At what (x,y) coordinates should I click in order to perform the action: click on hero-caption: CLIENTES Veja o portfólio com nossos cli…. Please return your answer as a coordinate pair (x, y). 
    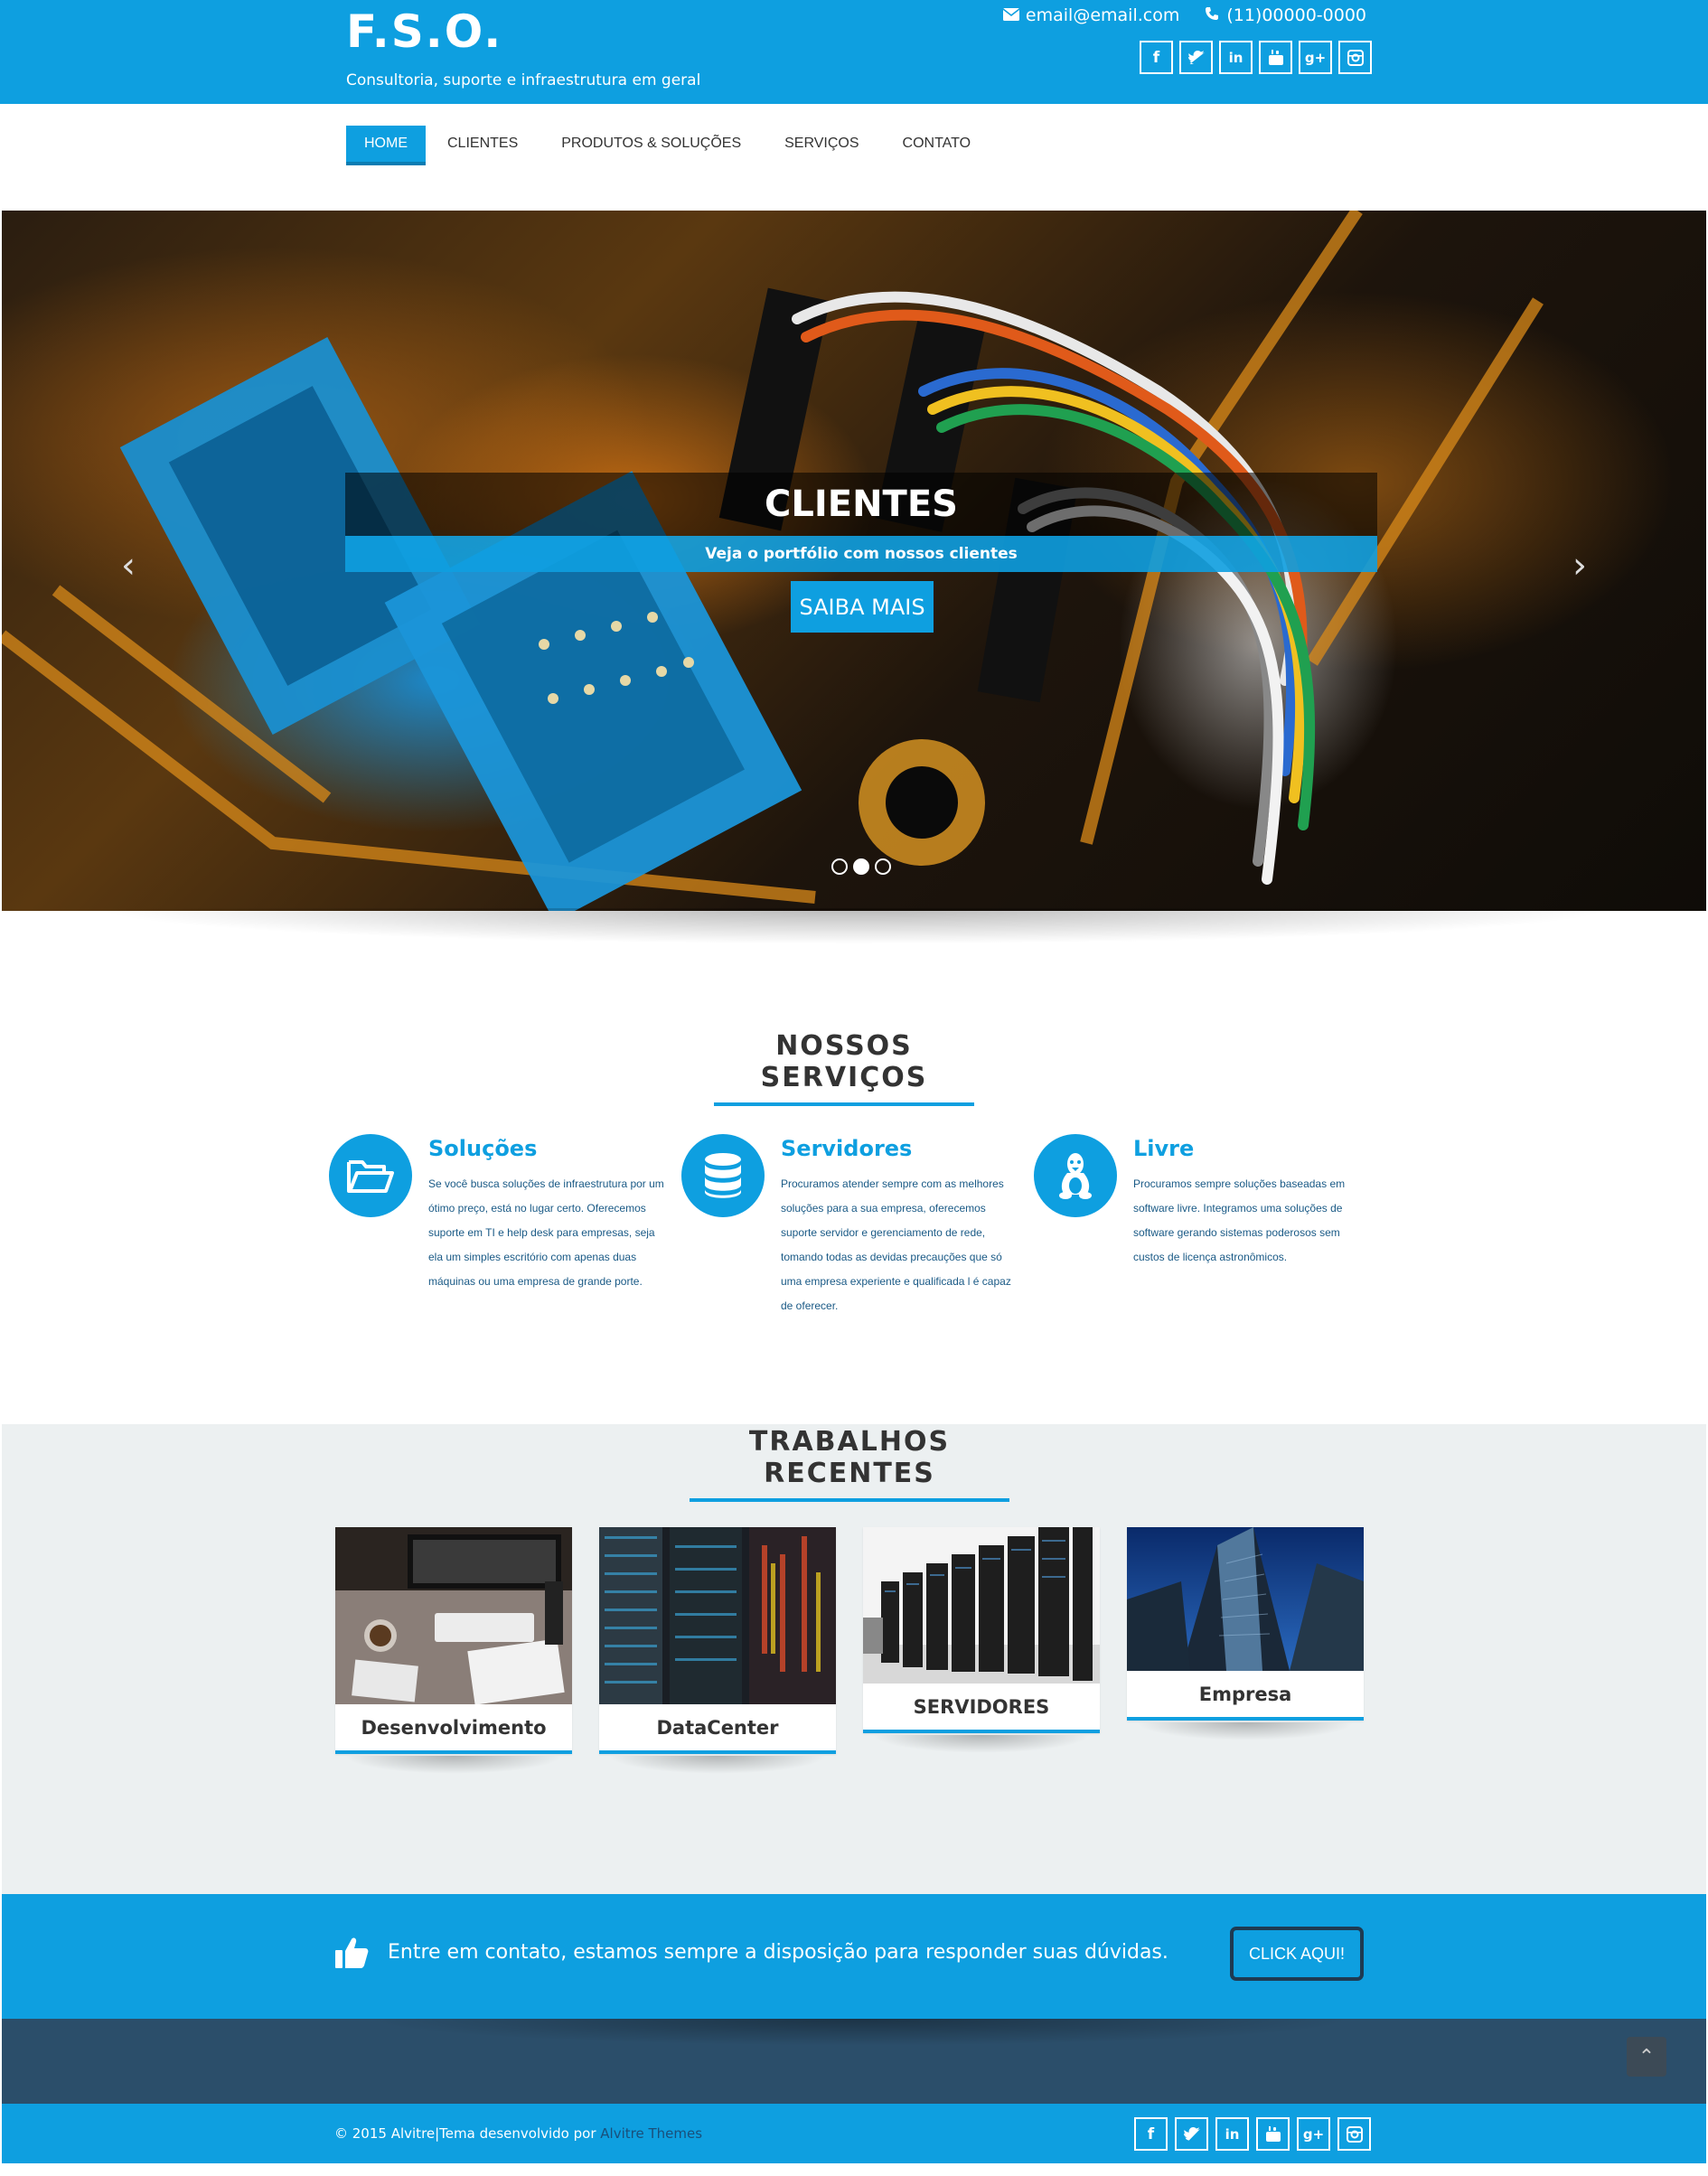
    Looking at the image, I should click on (861, 553).